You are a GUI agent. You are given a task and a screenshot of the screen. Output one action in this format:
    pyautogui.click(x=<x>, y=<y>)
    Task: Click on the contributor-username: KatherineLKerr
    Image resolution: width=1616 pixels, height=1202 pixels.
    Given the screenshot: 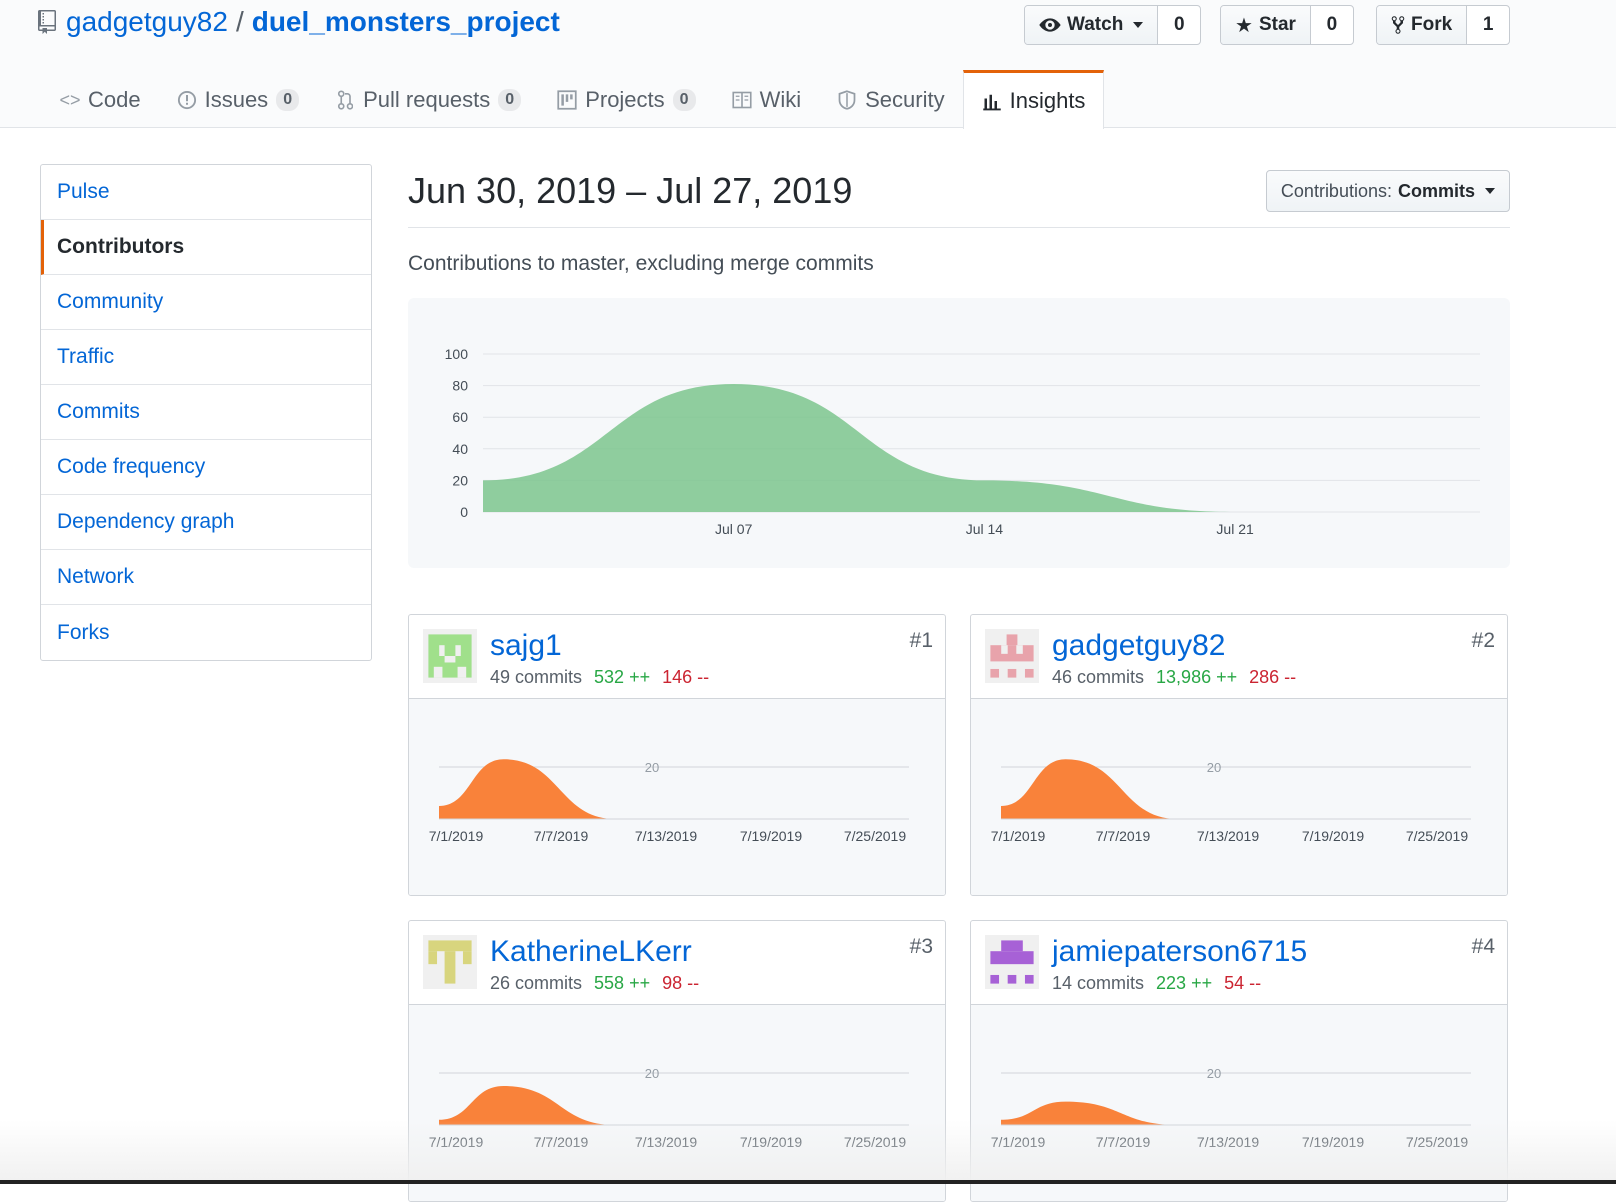 What is the action you would take?
    pyautogui.click(x=591, y=952)
    